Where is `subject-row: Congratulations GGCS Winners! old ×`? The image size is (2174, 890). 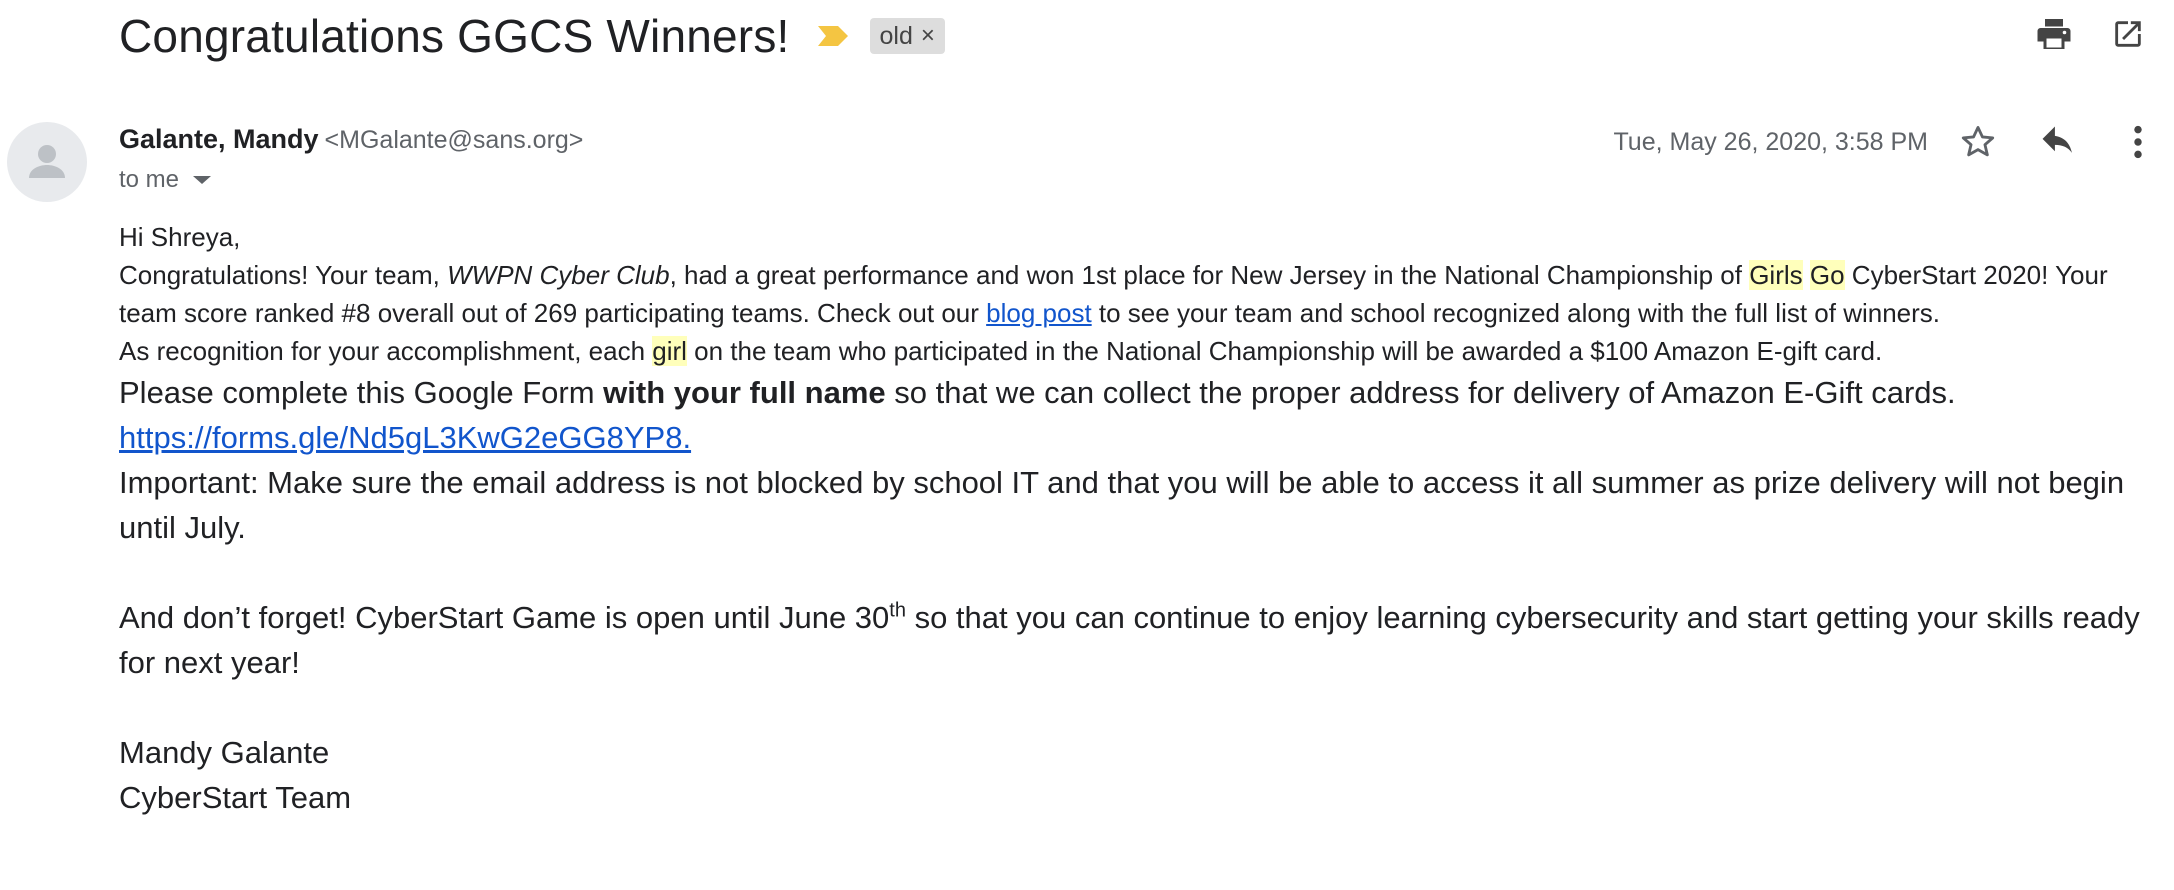 subject-row: Congratulations GGCS Winners! old × is located at coordinates (532, 36).